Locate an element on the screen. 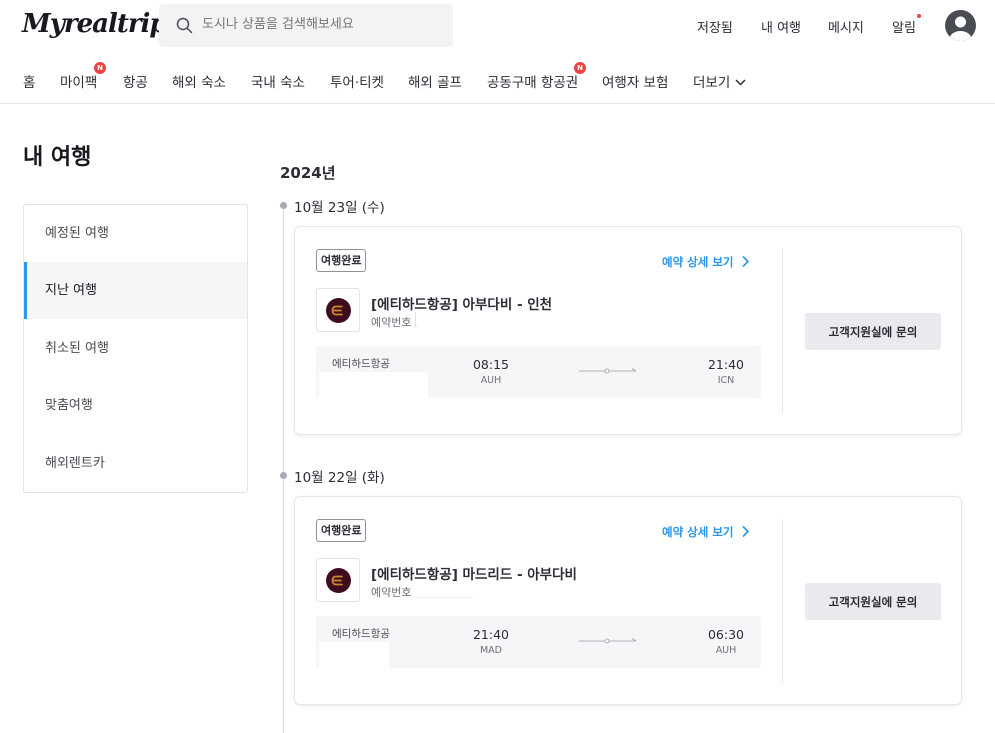 Image resolution: width=995 pixels, height=733 pixels. logo: Myrealtrip is located at coordinates (95, 24).